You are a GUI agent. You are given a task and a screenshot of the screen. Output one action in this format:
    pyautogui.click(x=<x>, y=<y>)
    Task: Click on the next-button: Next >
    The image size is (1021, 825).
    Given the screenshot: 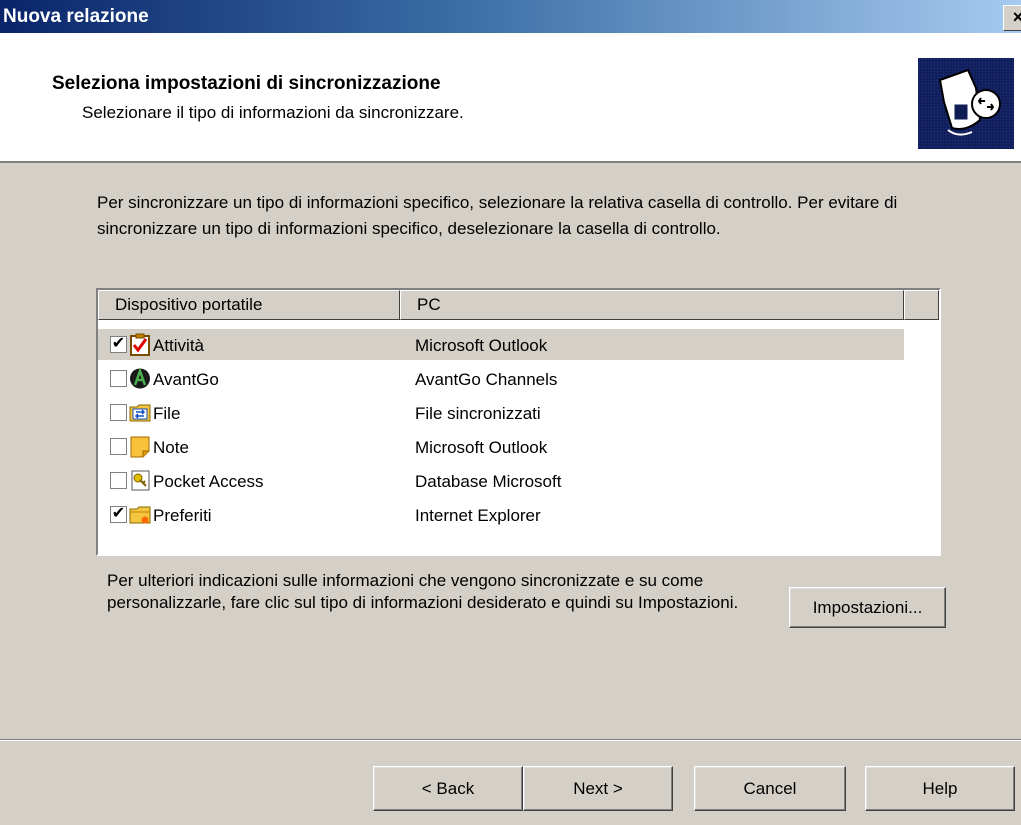 What is the action you would take?
    pyautogui.click(x=598, y=788)
    